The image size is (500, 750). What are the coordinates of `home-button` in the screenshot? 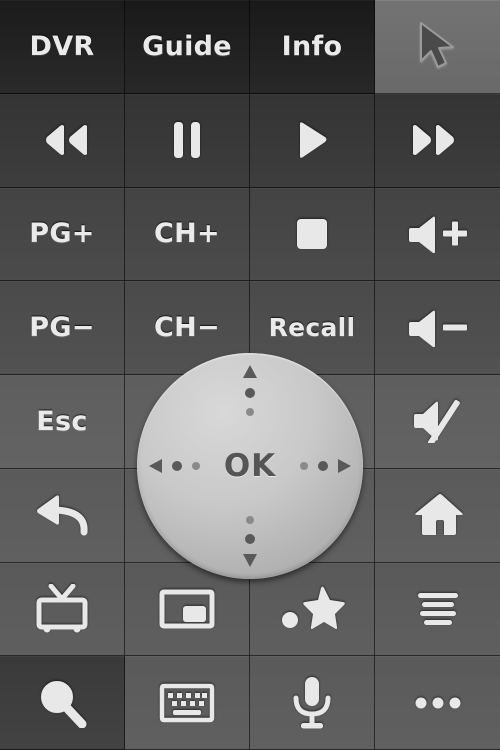 It's located at (437, 515).